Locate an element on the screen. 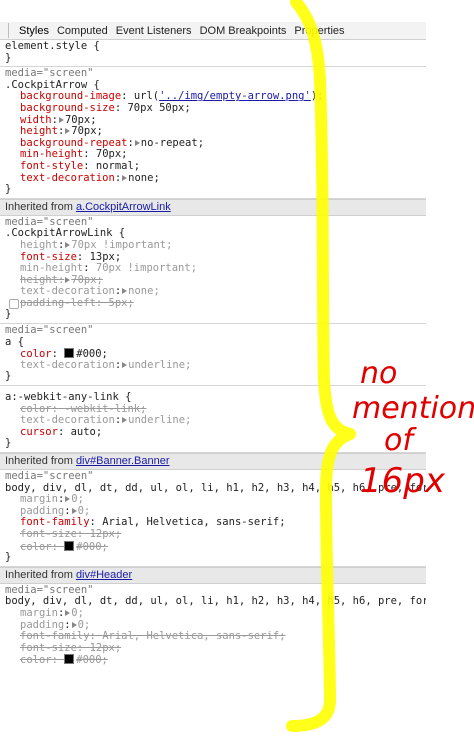  property-value-tail: ); is located at coordinates (317, 97).